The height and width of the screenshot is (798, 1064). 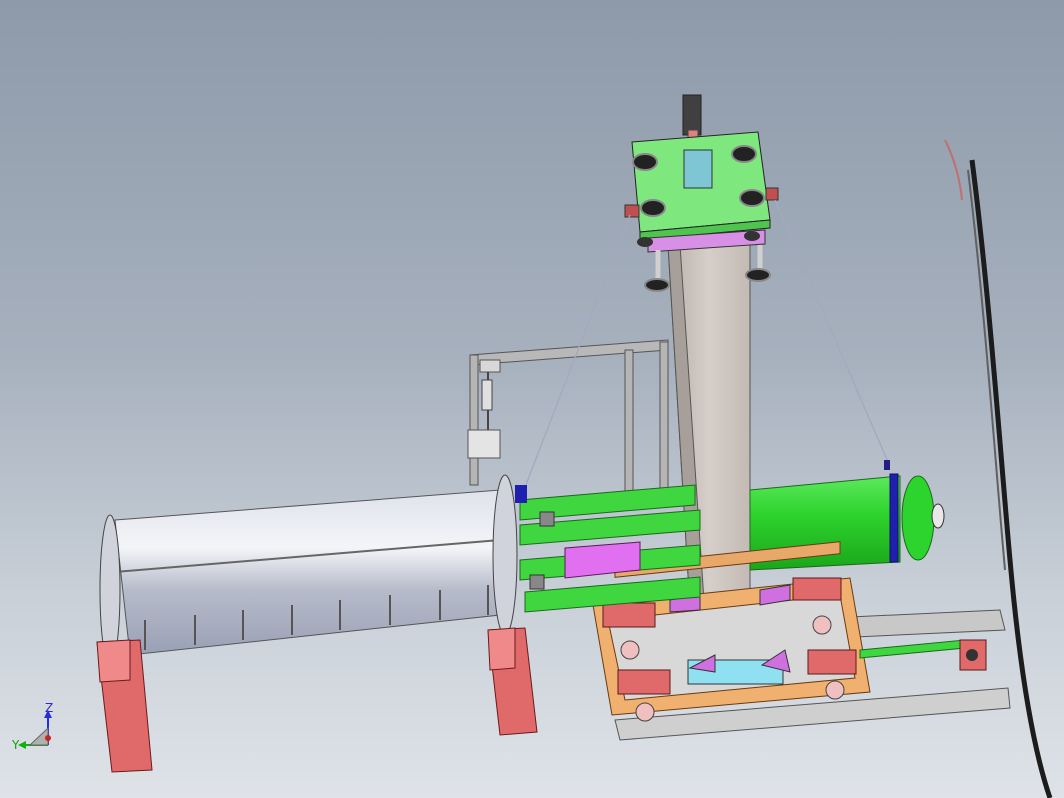 I want to click on base-carriage, so click(x=801, y=641).